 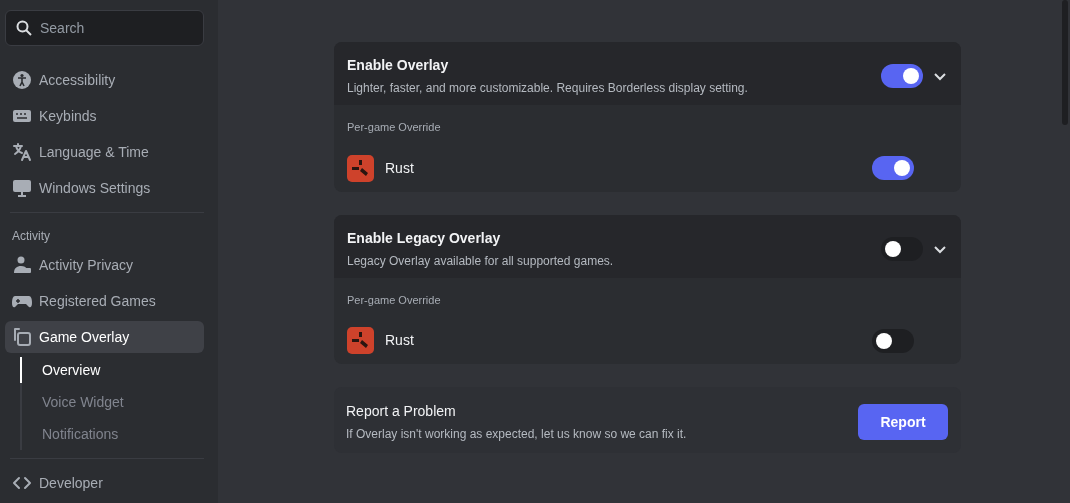 I want to click on report-description: If Overlay isn't working as expected, let us know so we can fix it., so click(x=517, y=434).